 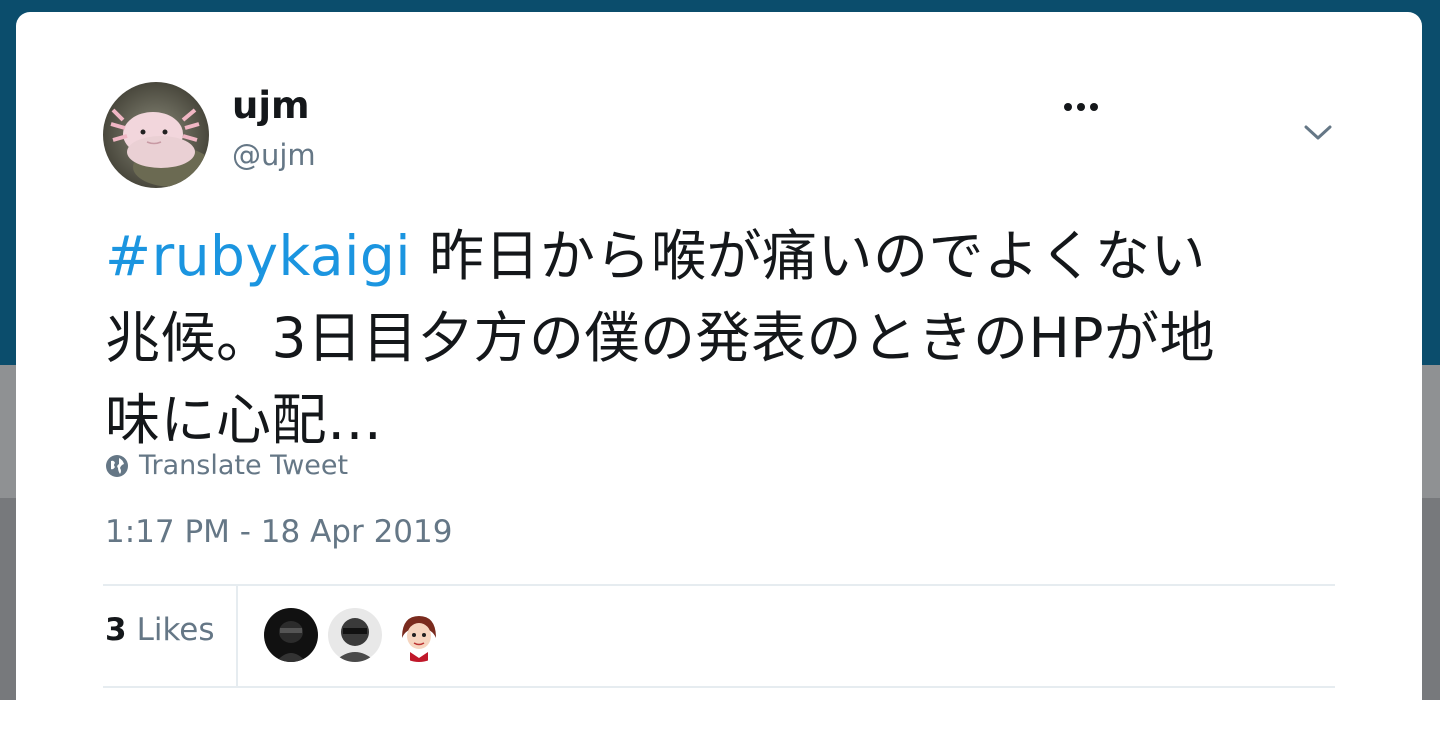 I want to click on stats-vertical-divider, so click(x=237, y=636).